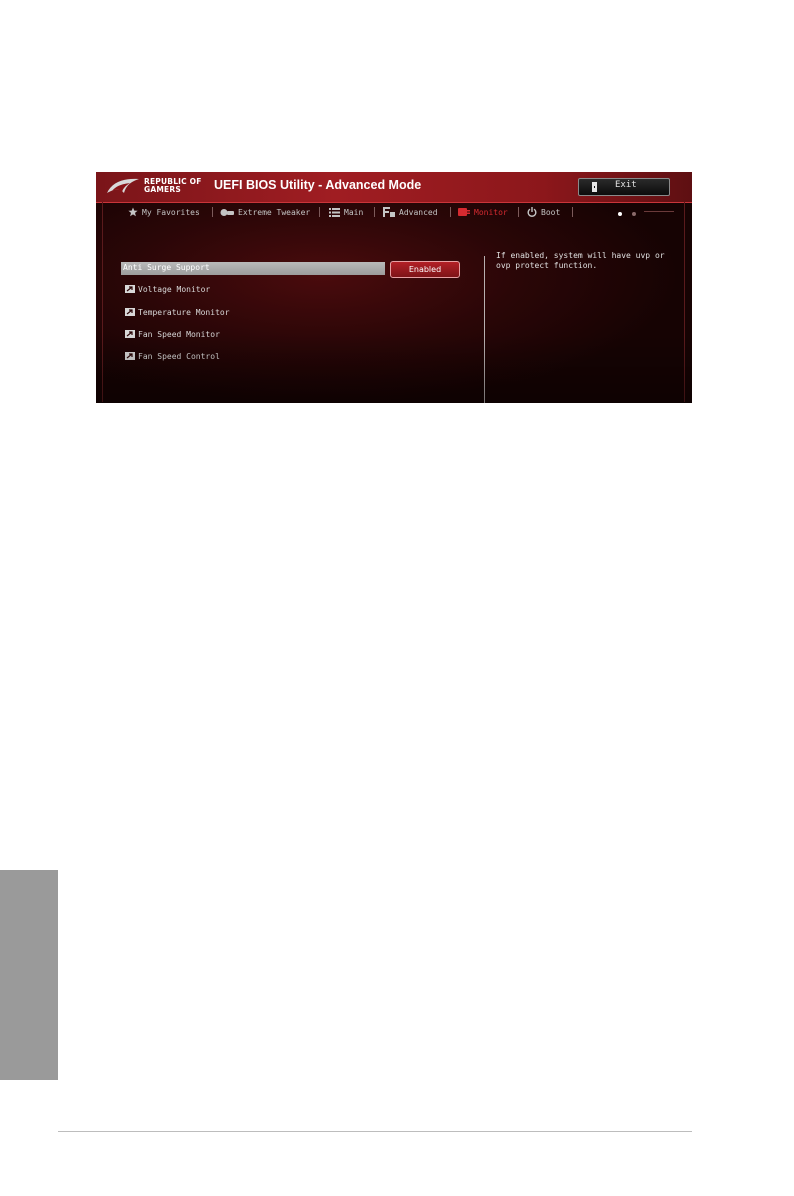 Image resolution: width=794 pixels, height=1196 pixels. What do you see at coordinates (629, 213) in the screenshot?
I see `page-indicator` at bounding box center [629, 213].